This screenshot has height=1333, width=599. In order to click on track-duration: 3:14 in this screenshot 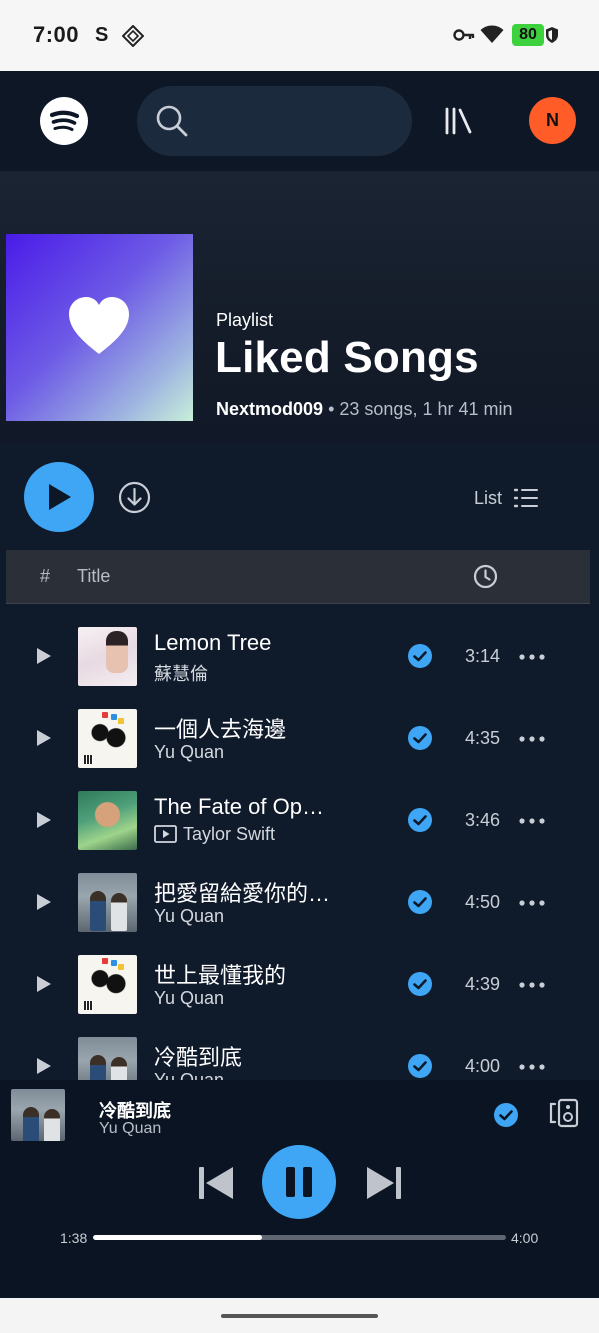, I will do `click(483, 656)`.